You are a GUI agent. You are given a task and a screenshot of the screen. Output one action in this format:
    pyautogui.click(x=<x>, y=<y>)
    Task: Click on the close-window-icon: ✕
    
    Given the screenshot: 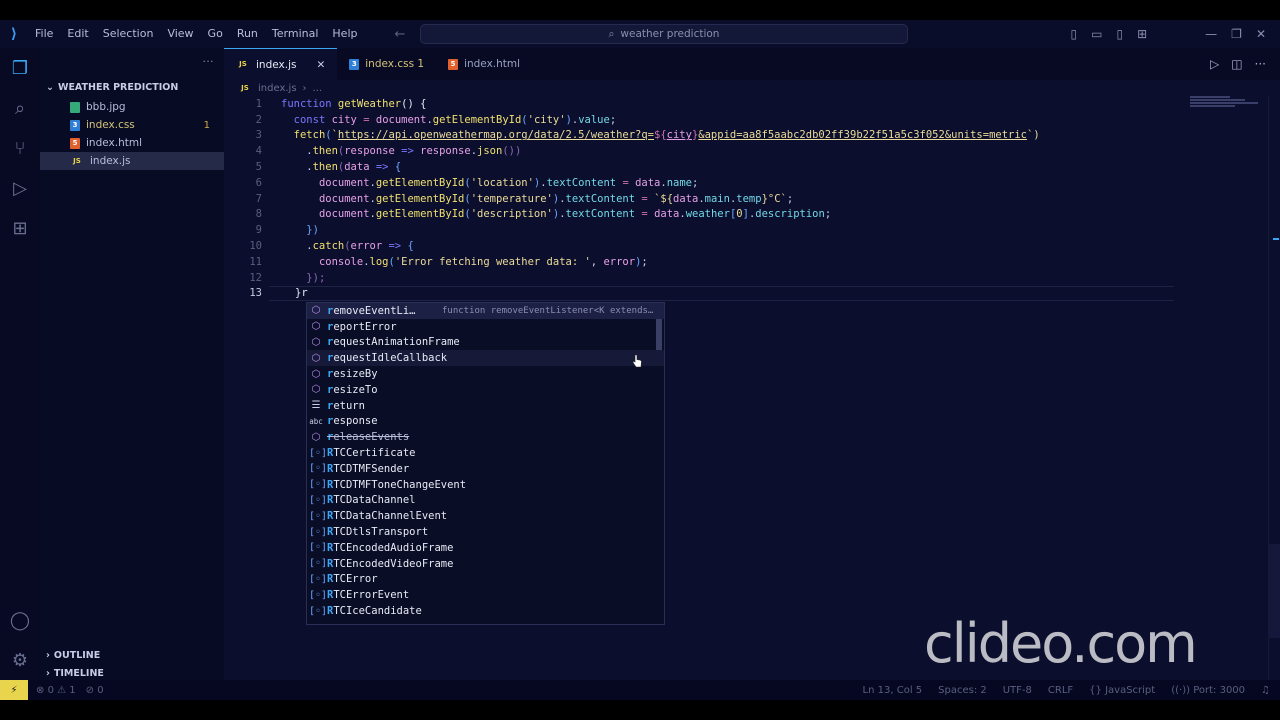 What is the action you would take?
    pyautogui.click(x=1261, y=34)
    